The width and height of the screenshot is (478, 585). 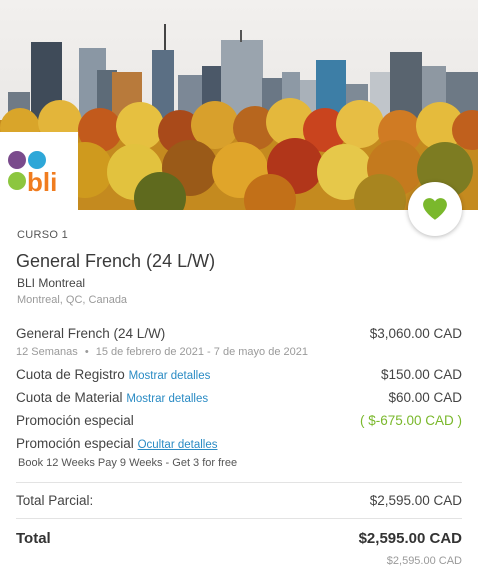 I want to click on school-name: BLI Montreal, so click(x=51, y=283).